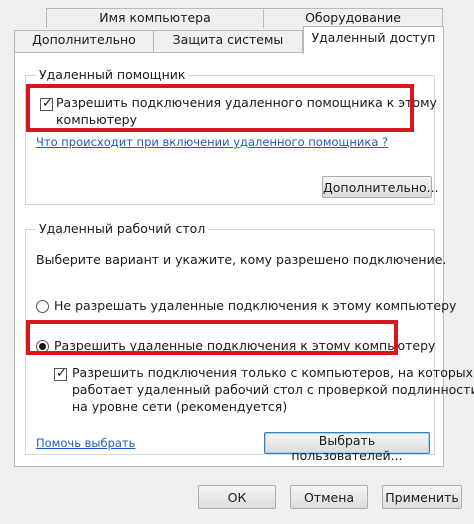 Image resolution: width=474 pixels, height=524 pixels. I want to click on allow-remote-connections-radio, so click(42, 346).